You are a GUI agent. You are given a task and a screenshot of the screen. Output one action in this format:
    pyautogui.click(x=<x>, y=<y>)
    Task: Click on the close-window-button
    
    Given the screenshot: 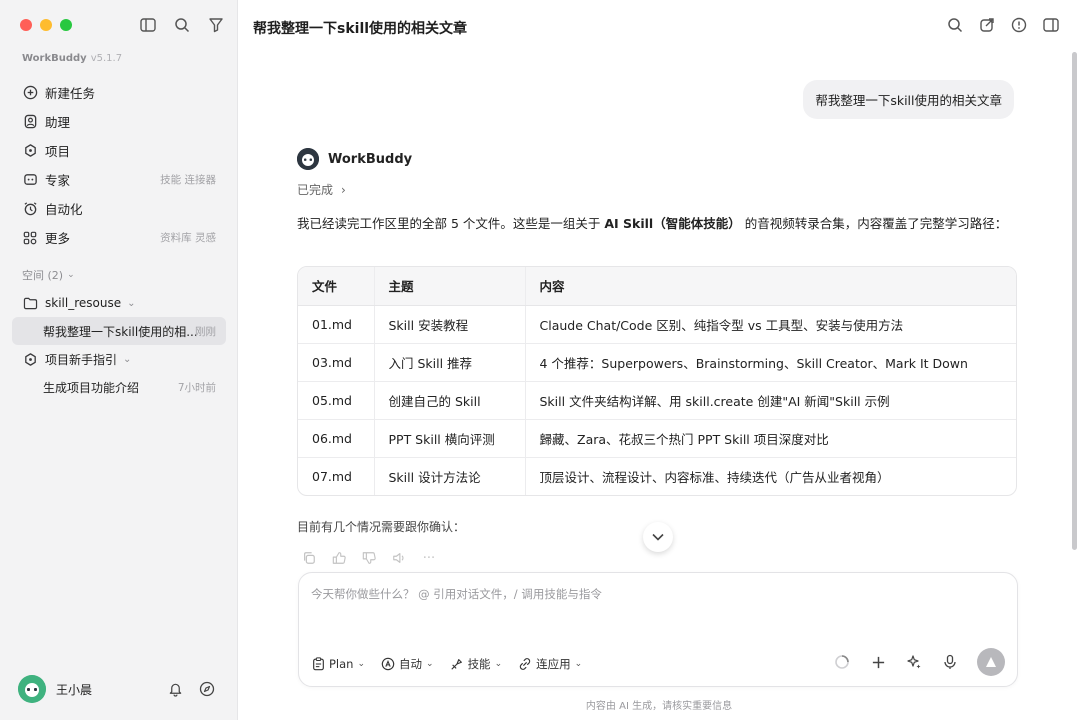 What is the action you would take?
    pyautogui.click(x=26, y=25)
    